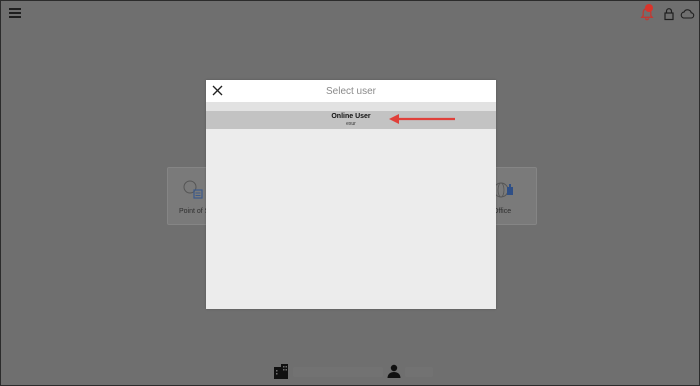  What do you see at coordinates (193, 189) in the screenshot?
I see `pos-icon` at bounding box center [193, 189].